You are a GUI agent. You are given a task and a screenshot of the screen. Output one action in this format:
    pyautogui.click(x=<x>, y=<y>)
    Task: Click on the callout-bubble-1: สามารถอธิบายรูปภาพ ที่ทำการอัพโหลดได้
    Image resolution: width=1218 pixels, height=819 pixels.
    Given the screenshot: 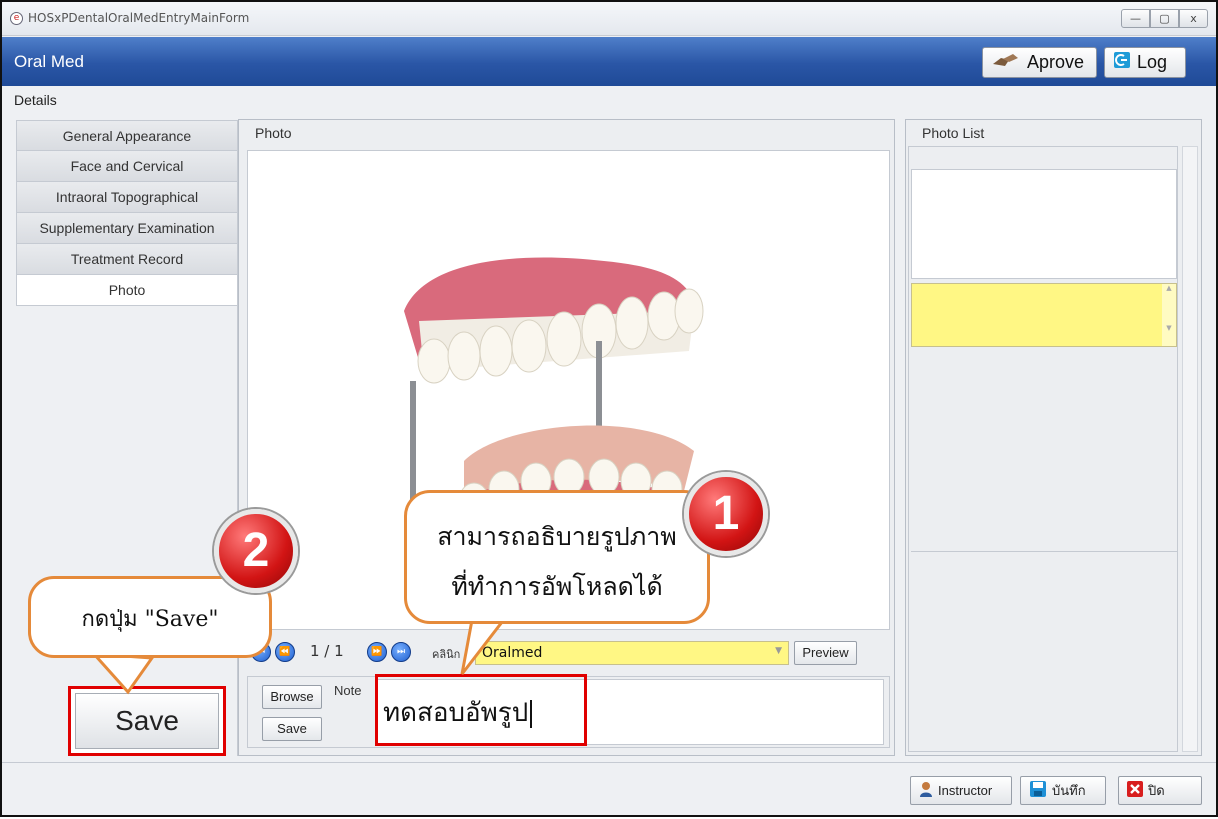 What is the action you would take?
    pyautogui.click(x=557, y=557)
    